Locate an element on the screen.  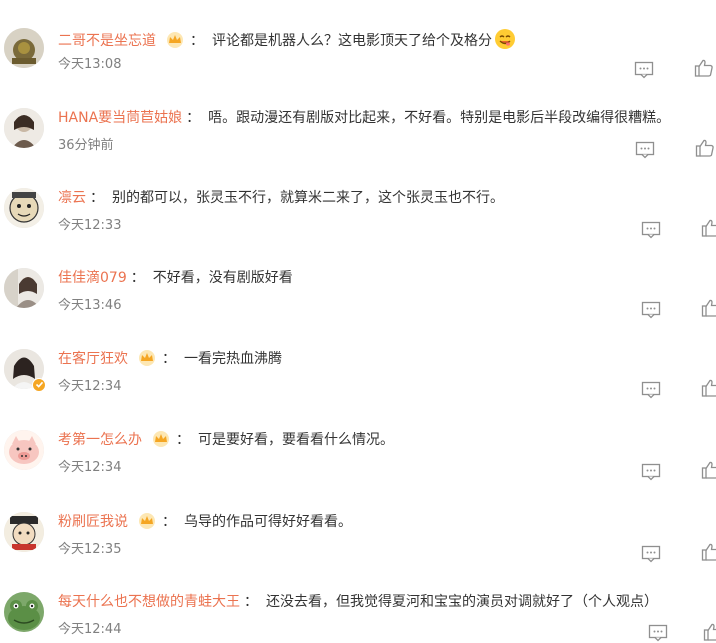
username-link: HANA要当茼苣姑娘 is located at coordinates (120, 118).